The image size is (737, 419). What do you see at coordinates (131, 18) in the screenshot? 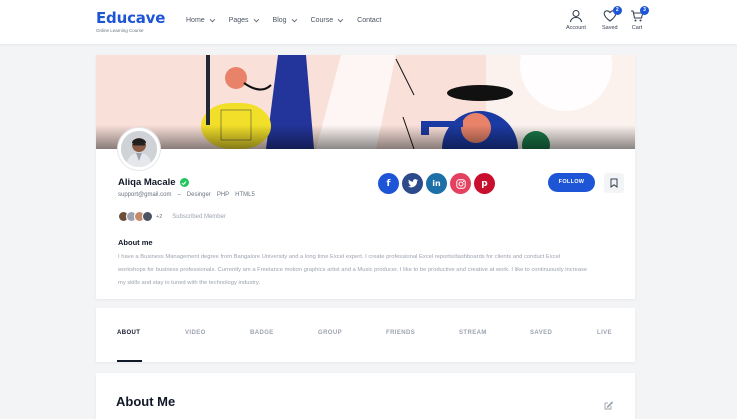
I see `brand-name: Educave` at bounding box center [131, 18].